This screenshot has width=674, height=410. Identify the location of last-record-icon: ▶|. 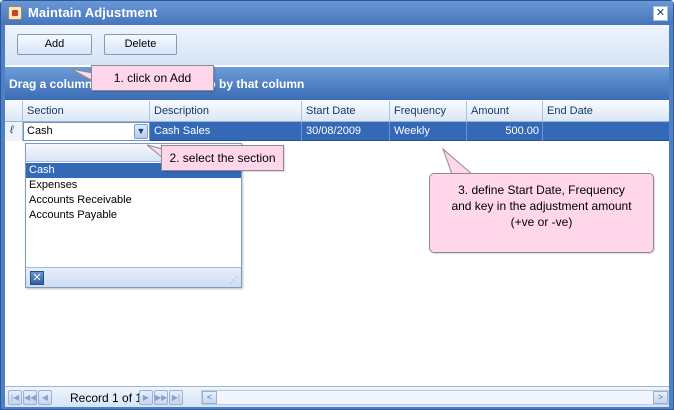
(176, 397).